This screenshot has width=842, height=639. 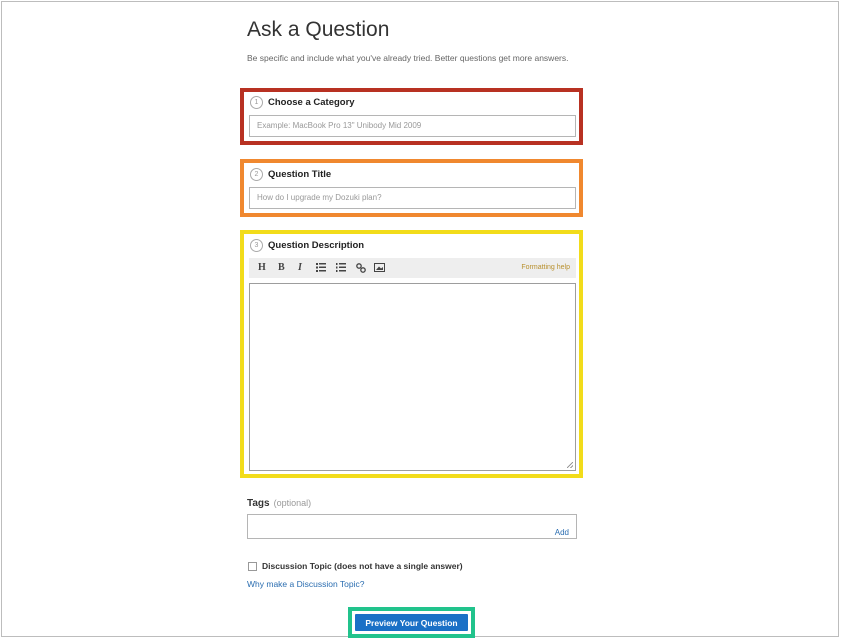 I want to click on resize-handle, so click(x=570, y=465).